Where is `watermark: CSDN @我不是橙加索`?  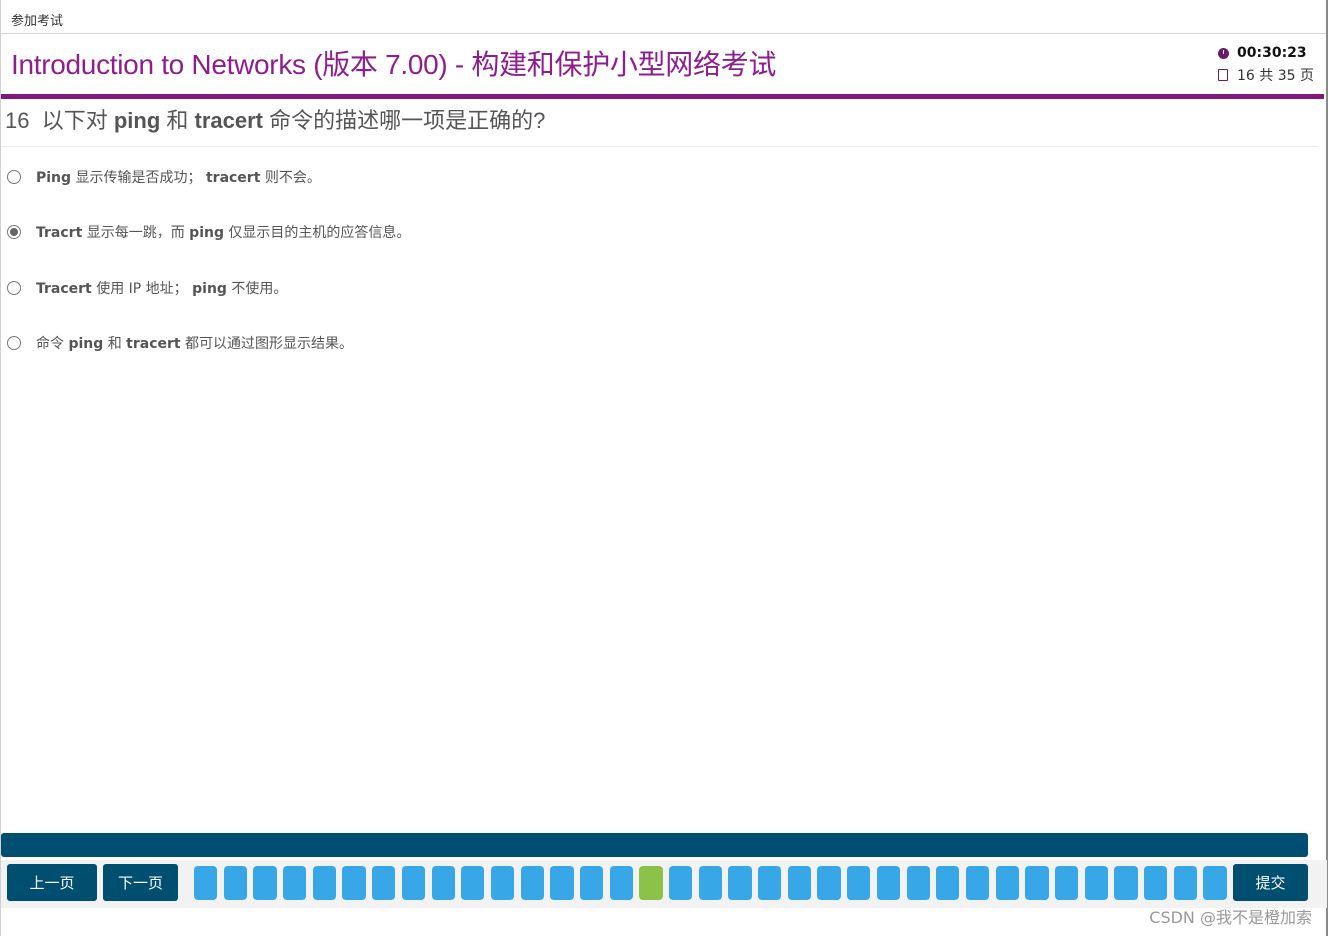
watermark: CSDN @我不是橙加索 is located at coordinates (1230, 917).